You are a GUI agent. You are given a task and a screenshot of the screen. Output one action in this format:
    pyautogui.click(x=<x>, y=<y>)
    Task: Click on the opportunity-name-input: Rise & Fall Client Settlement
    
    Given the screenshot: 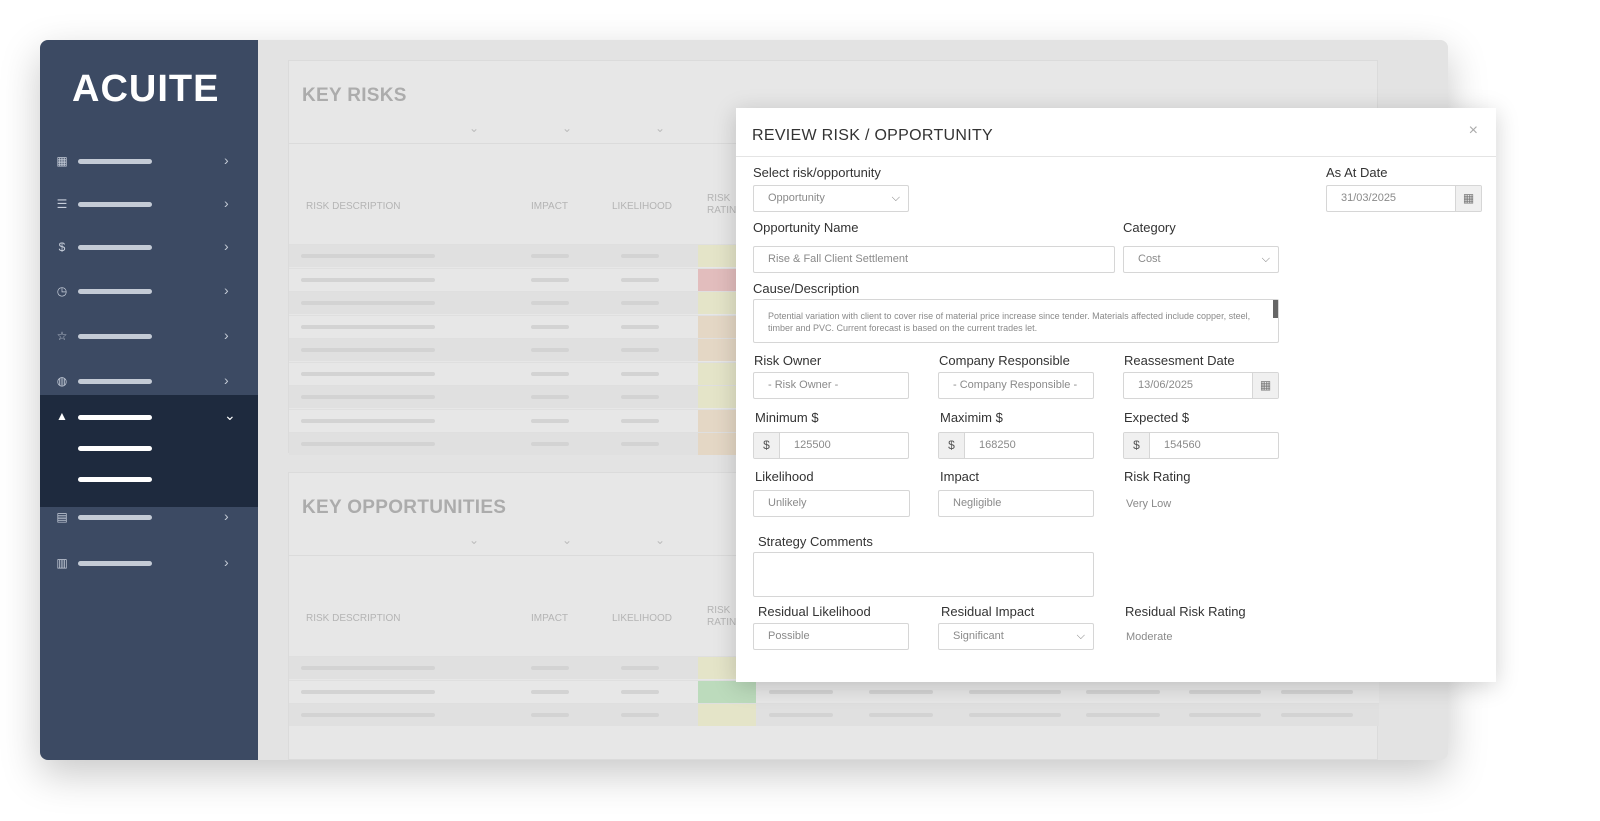 What is the action you would take?
    pyautogui.click(x=934, y=259)
    